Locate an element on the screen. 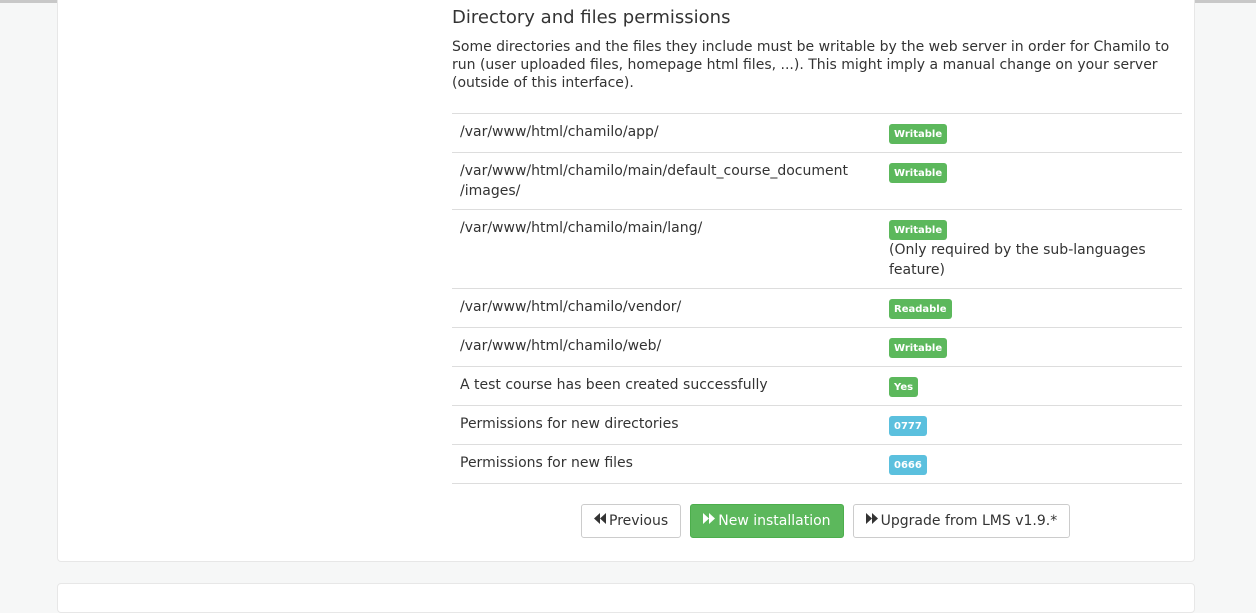 This screenshot has height=613, width=1256. status-badge: 0666 is located at coordinates (908, 465).